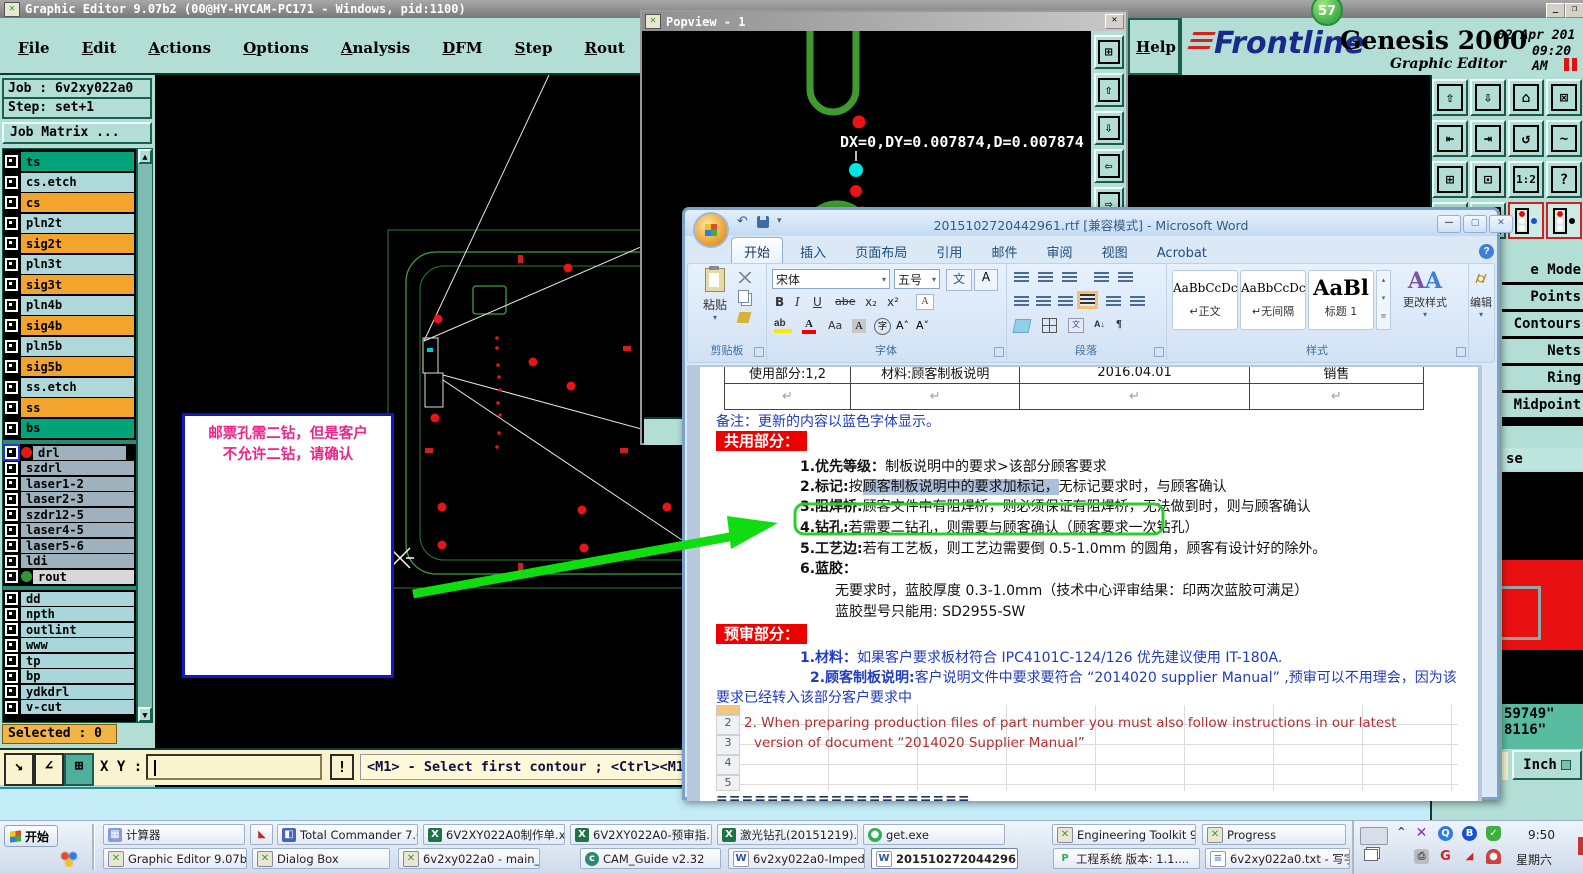 The width and height of the screenshot is (1583, 874). What do you see at coordinates (902, 325) in the screenshot?
I see `grow-font-icon: A˄` at bounding box center [902, 325].